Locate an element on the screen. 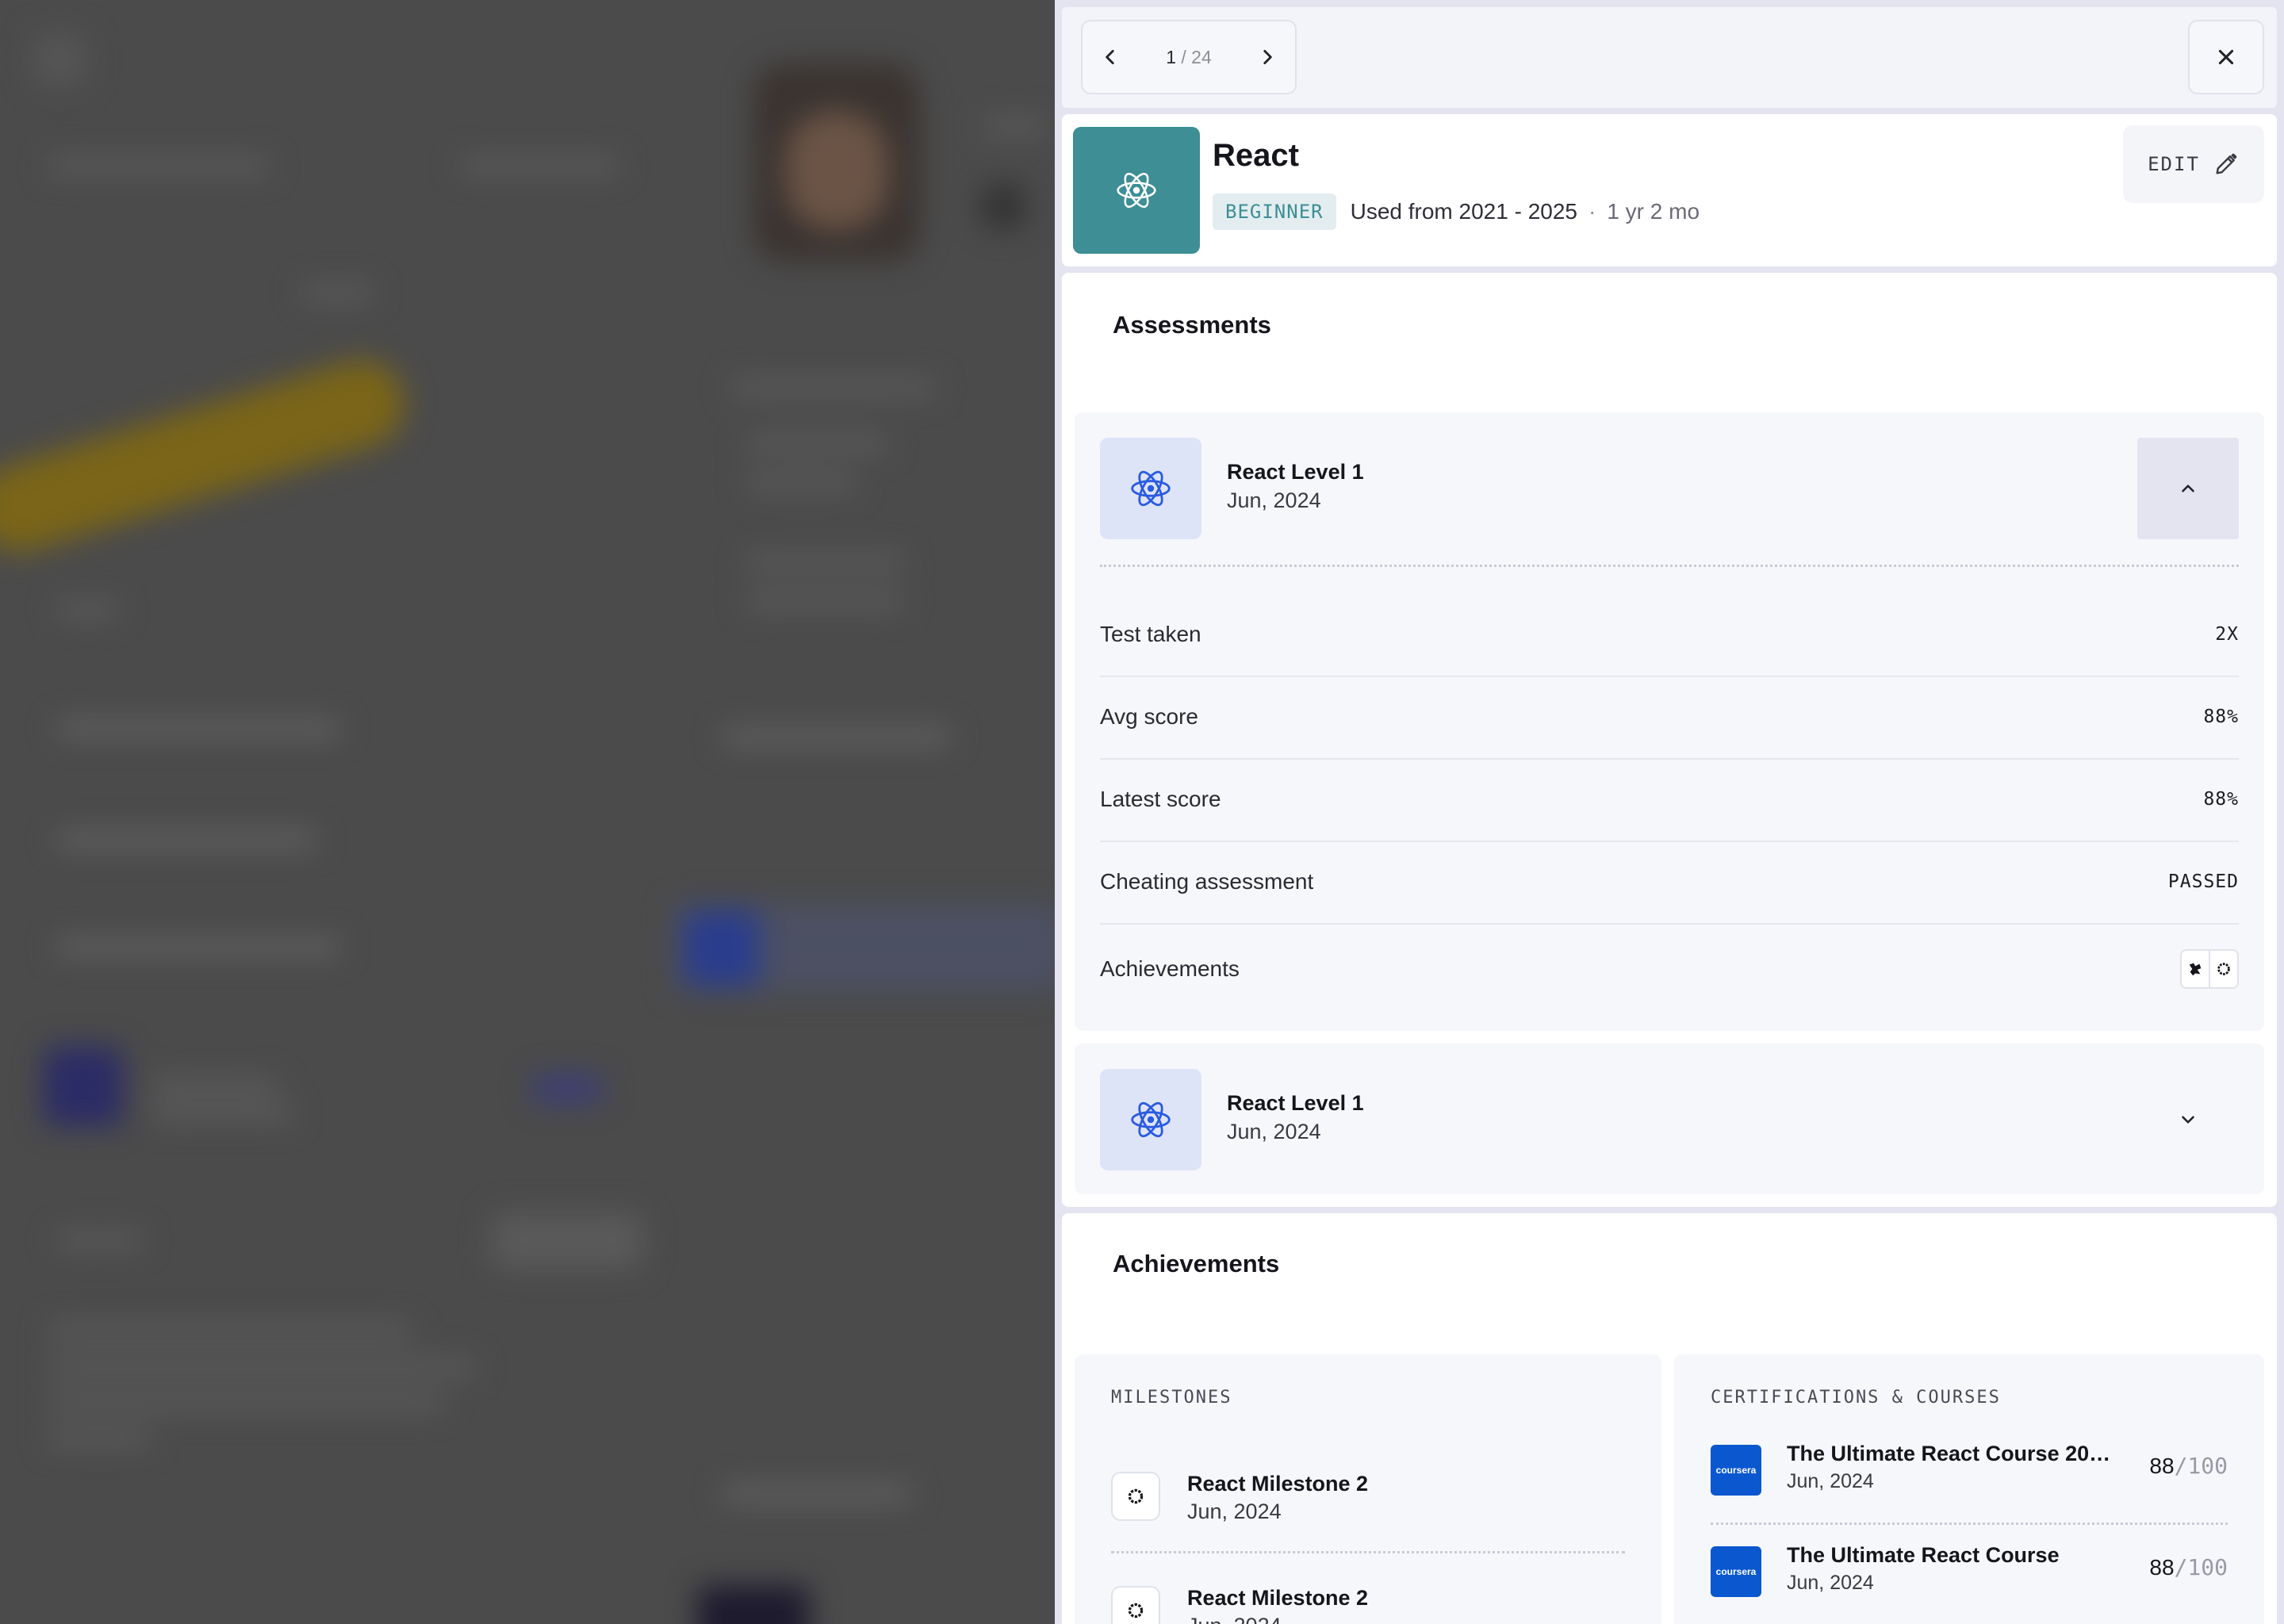 This screenshot has width=2284, height=1624. pencil-icon is located at coordinates (2226, 163).